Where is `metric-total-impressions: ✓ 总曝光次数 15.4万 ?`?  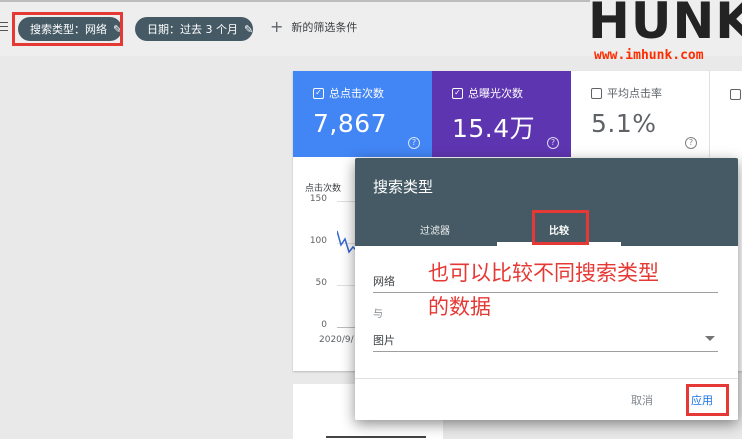
metric-total-impressions: ✓ 总曝光次数 15.4万 ? is located at coordinates (501, 114).